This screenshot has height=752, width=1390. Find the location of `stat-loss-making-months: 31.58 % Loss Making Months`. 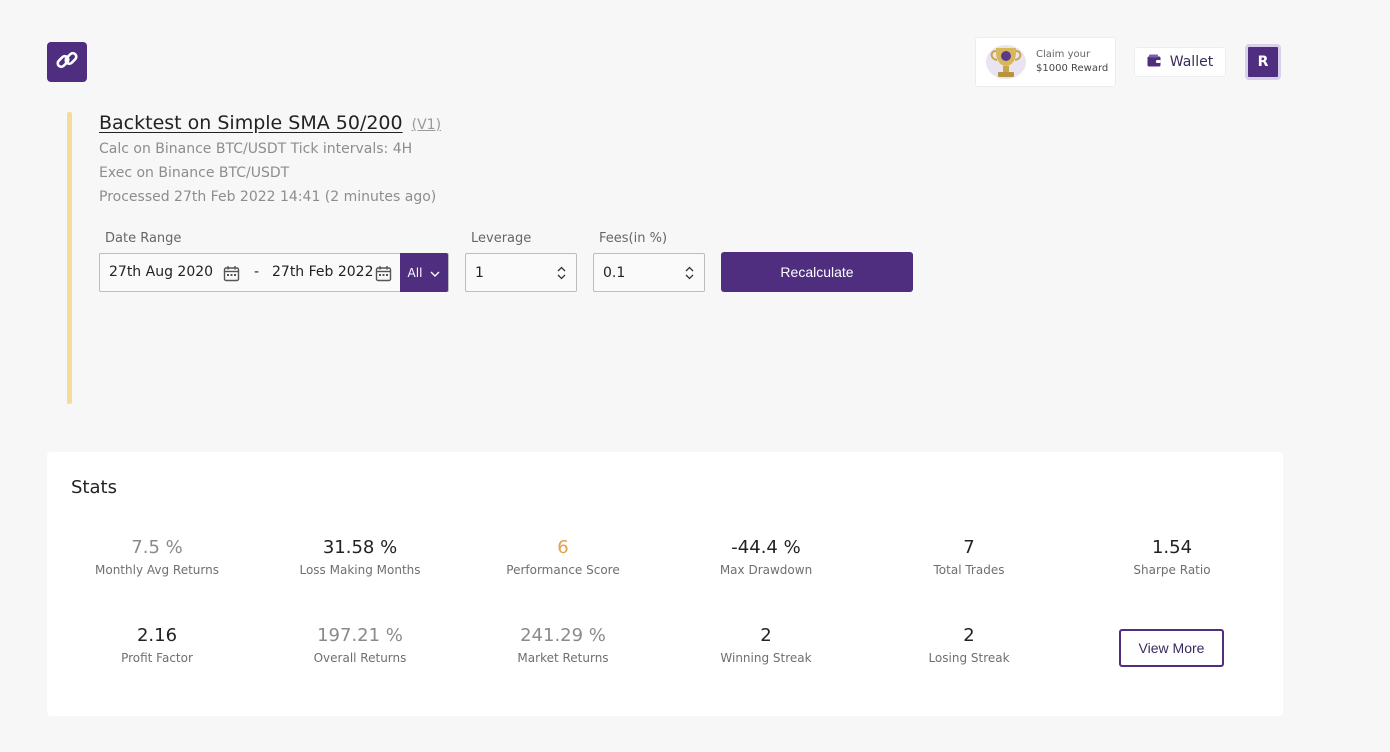

stat-loss-making-months: 31.58 % Loss Making Months is located at coordinates (360, 557).